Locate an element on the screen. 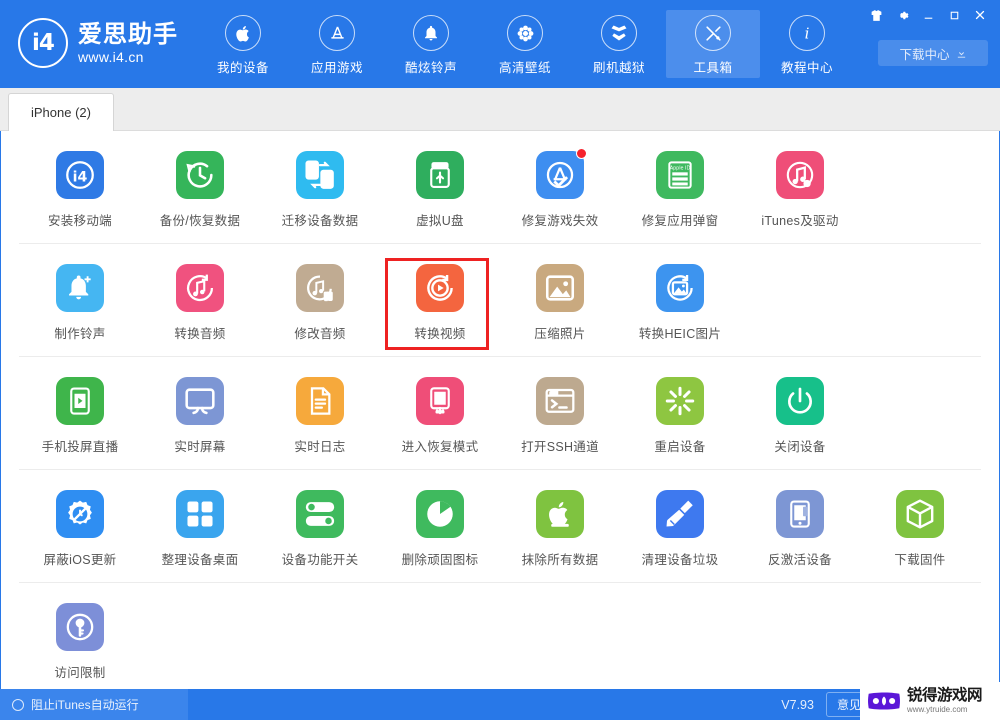 The image size is (1000, 720). watermark-title: 锐得游戏网 is located at coordinates (945, 696).